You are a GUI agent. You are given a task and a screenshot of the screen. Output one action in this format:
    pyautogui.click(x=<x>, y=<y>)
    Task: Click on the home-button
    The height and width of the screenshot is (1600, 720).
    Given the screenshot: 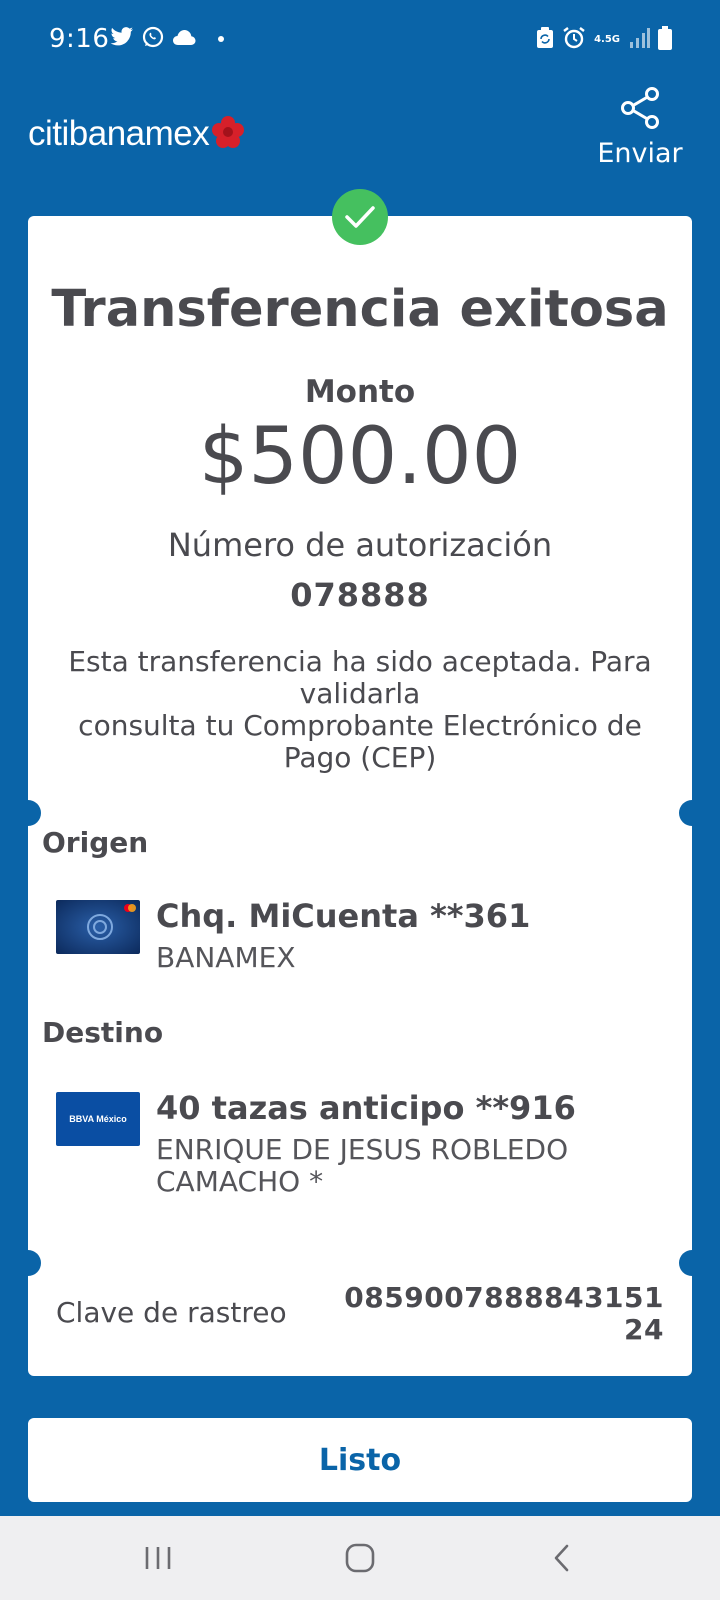 What is the action you would take?
    pyautogui.click(x=360, y=1558)
    